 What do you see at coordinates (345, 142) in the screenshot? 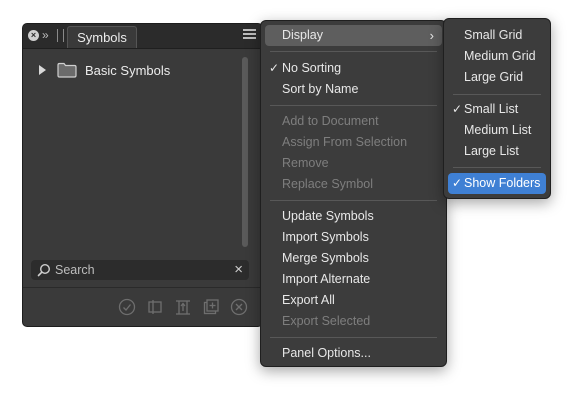
I see `menu-item-label: Assign From Selection` at bounding box center [345, 142].